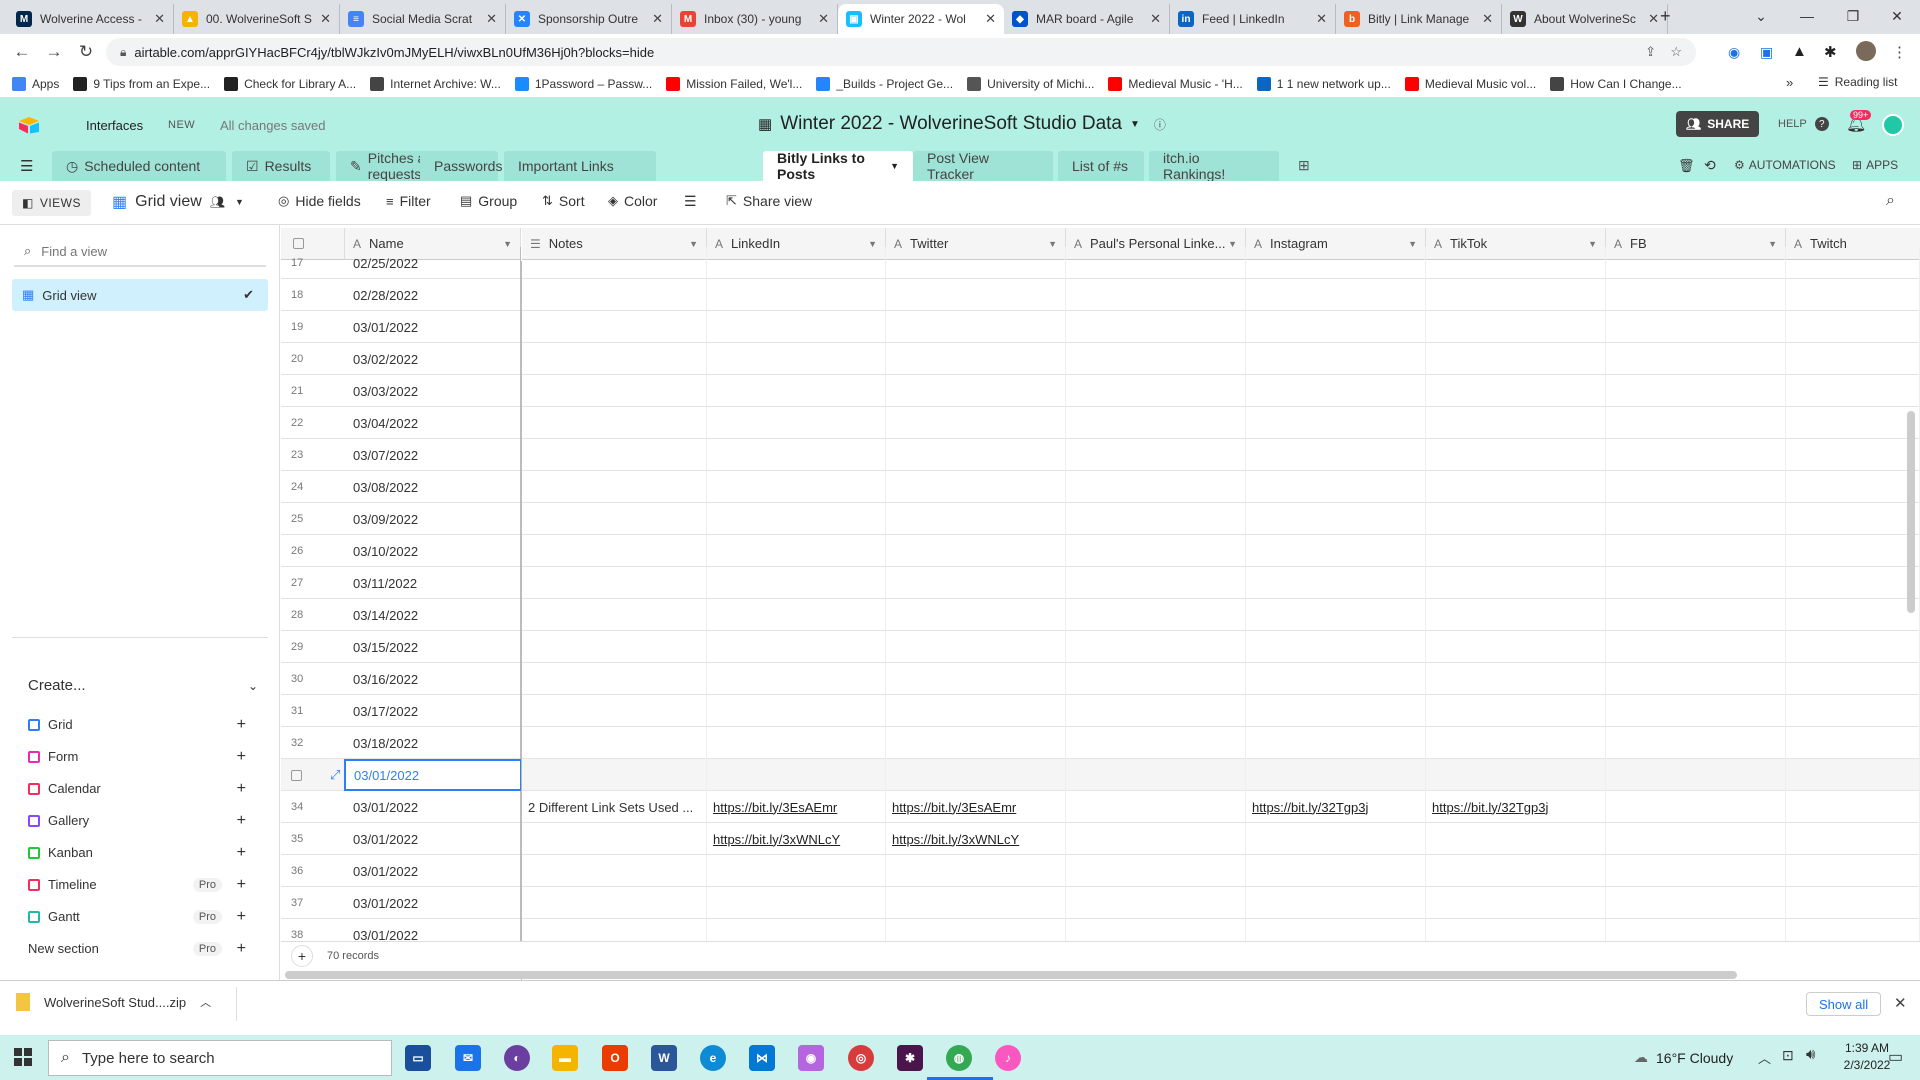 The width and height of the screenshot is (1920, 1080). What do you see at coordinates (433, 295) in the screenshot?
I see `name-cell: 02/28/2022` at bounding box center [433, 295].